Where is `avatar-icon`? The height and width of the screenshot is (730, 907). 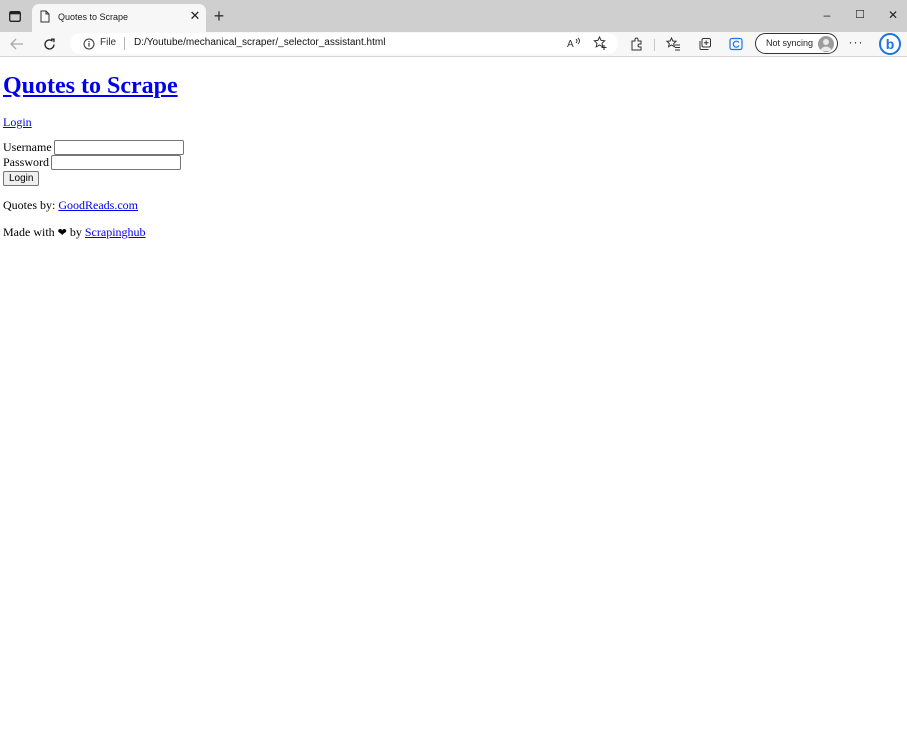
avatar-icon is located at coordinates (826, 44).